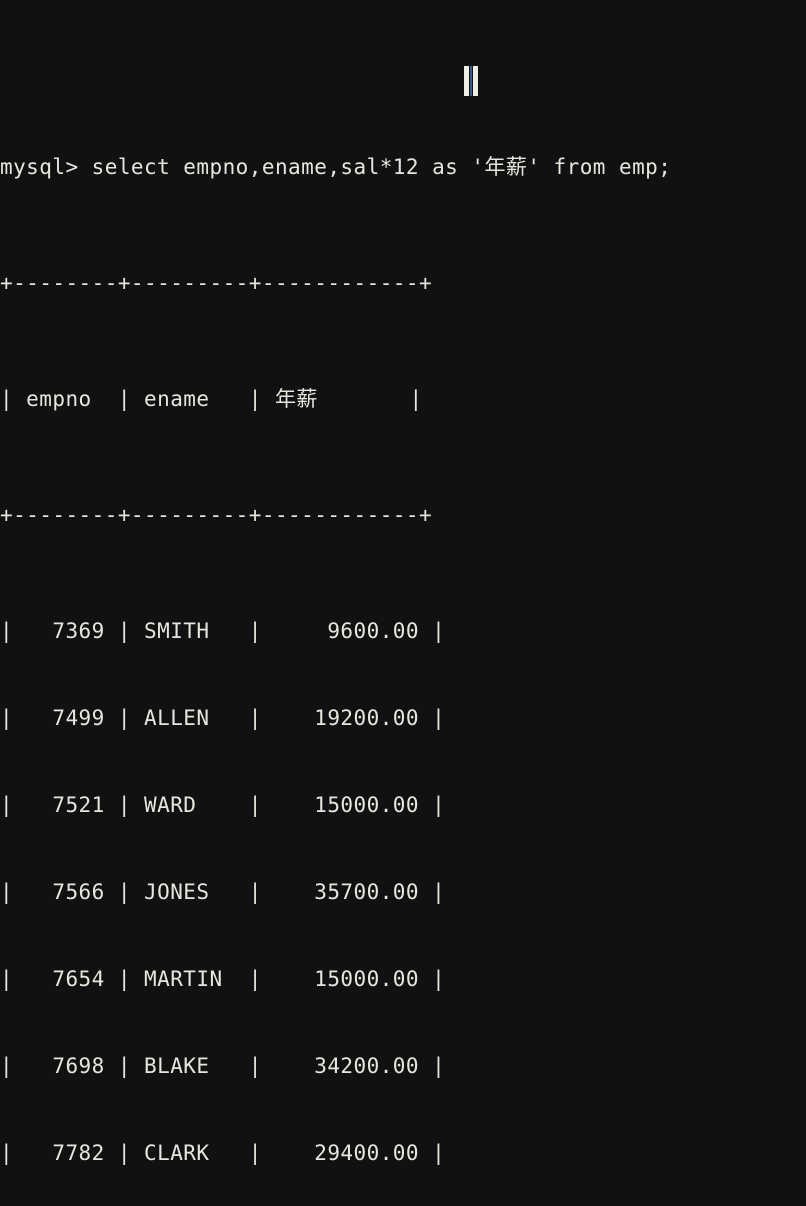  Describe the element at coordinates (223, 631) in the screenshot. I see `table-row: | 7369 | SMITH | 9600.00 |` at that location.